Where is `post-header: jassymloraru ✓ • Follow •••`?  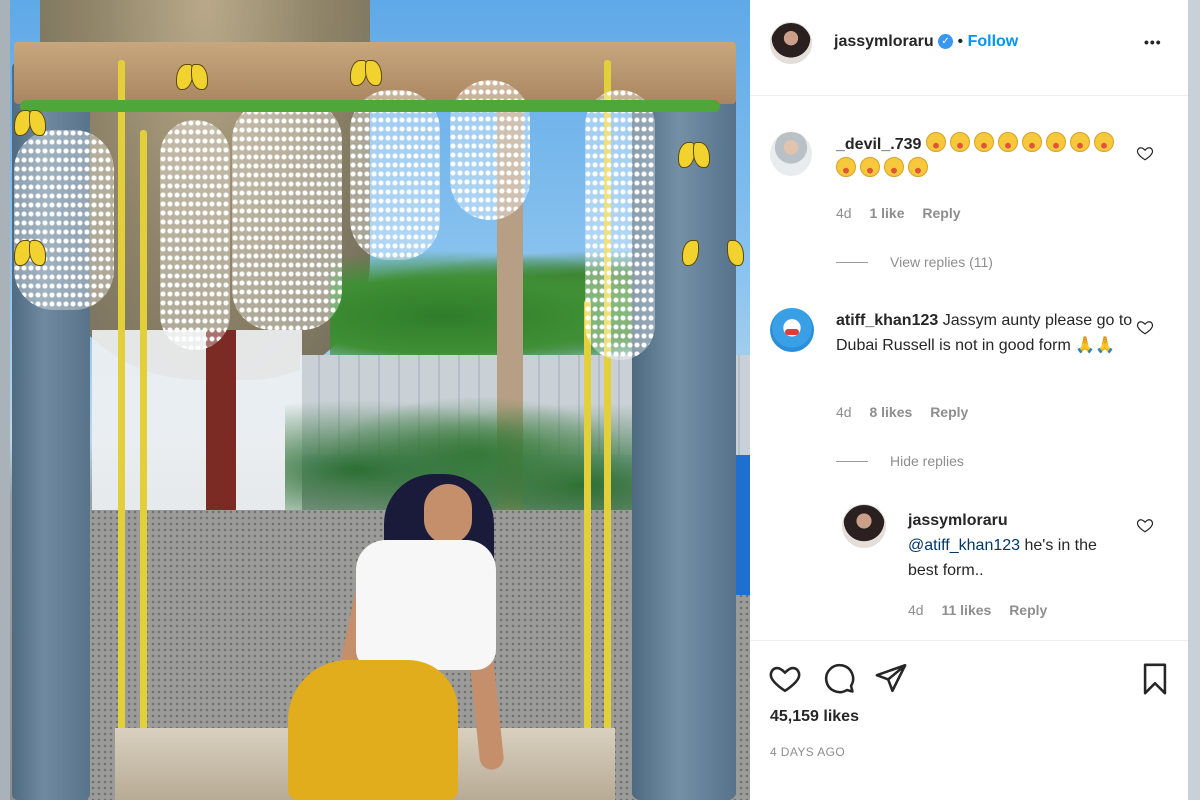
post-header: jassymloraru ✓ • Follow ••• is located at coordinates (969, 48).